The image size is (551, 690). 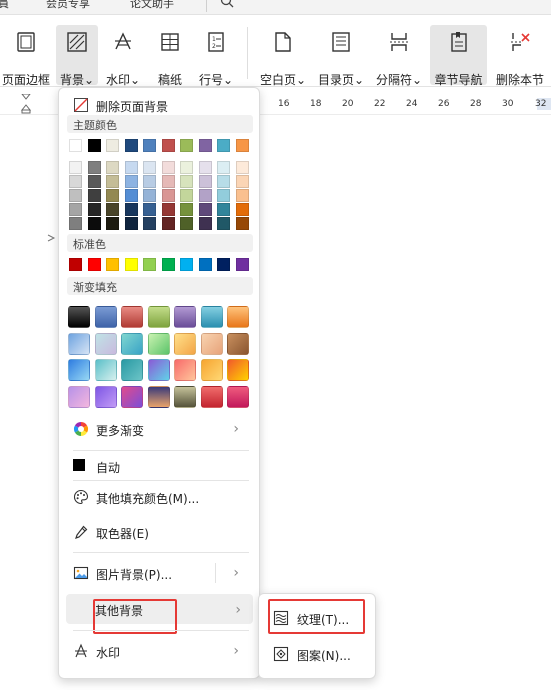 What do you see at coordinates (216, 56) in the screenshot?
I see `line-number-button: 12 行号⌄` at bounding box center [216, 56].